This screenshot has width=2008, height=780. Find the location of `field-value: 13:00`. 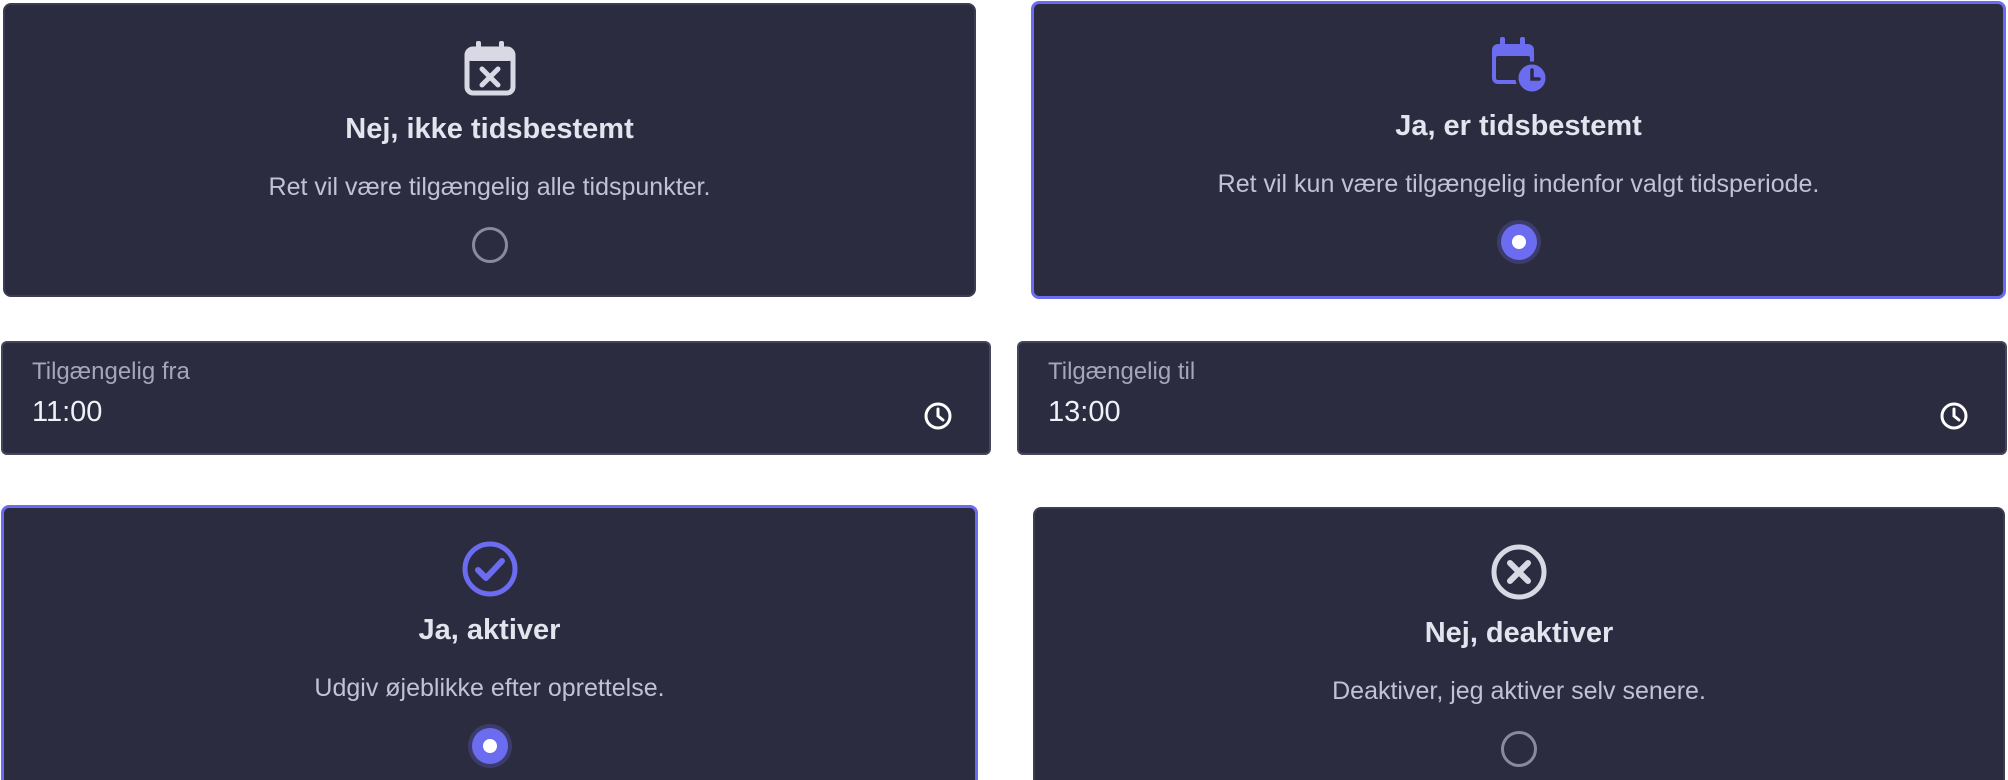

field-value: 13:00 is located at coordinates (1084, 412).